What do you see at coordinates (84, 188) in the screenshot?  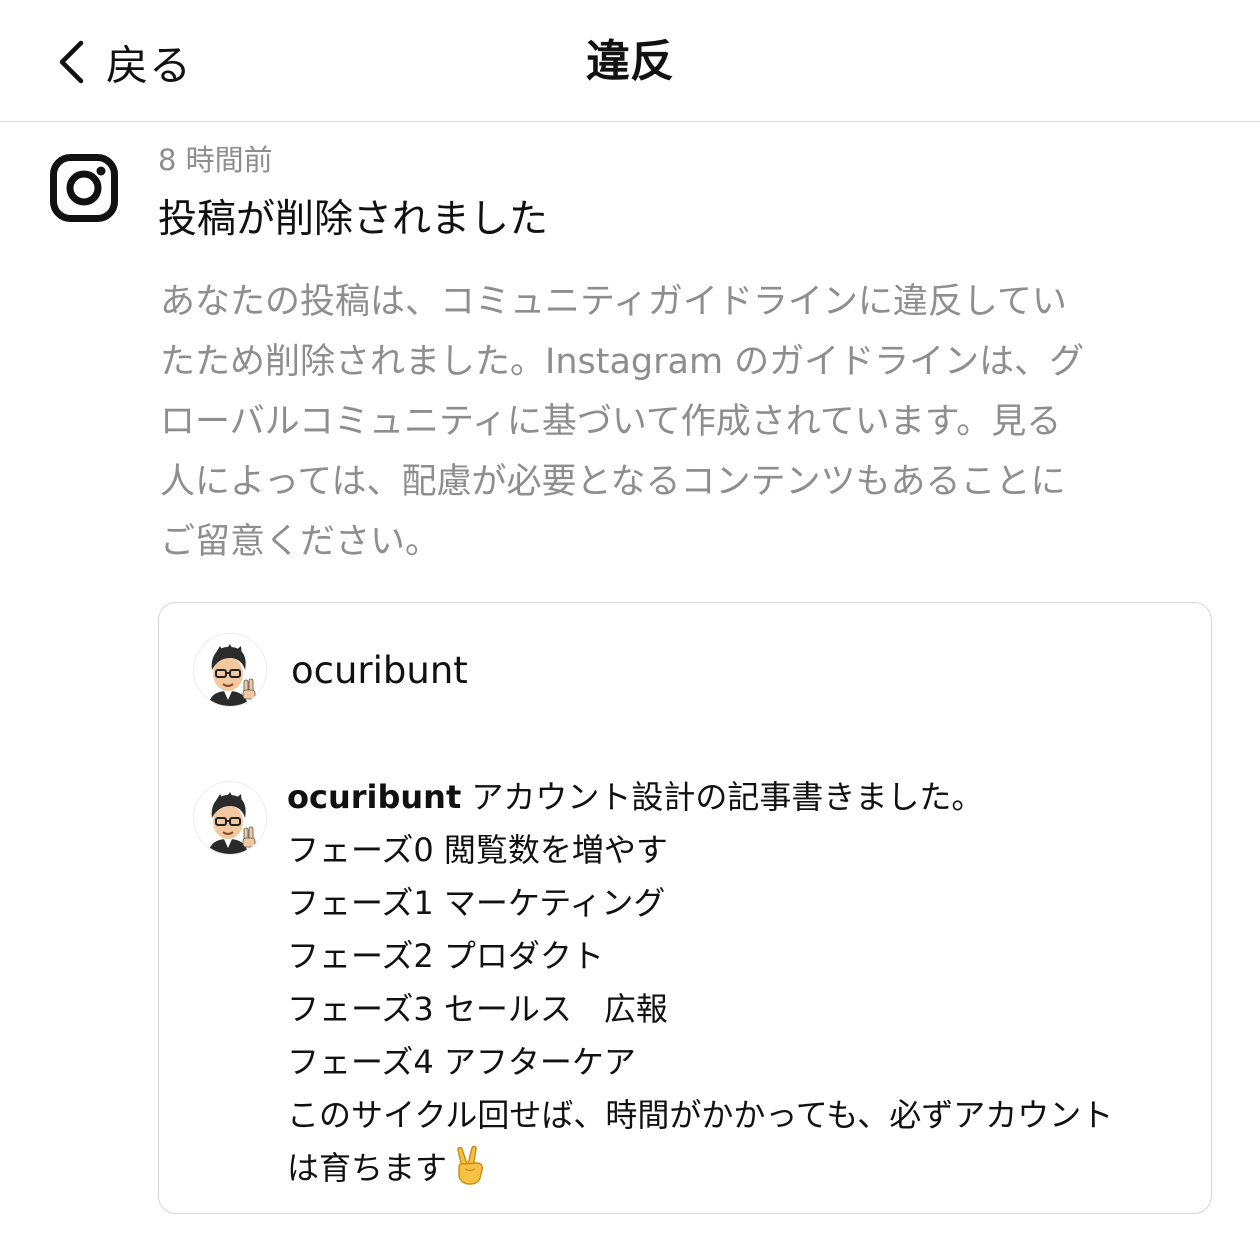 I see `instagram-icon` at bounding box center [84, 188].